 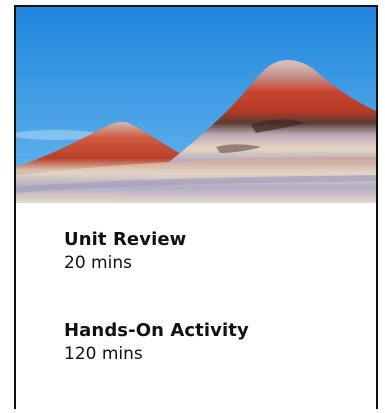 I want to click on item-duration: 20 mins, so click(x=98, y=263).